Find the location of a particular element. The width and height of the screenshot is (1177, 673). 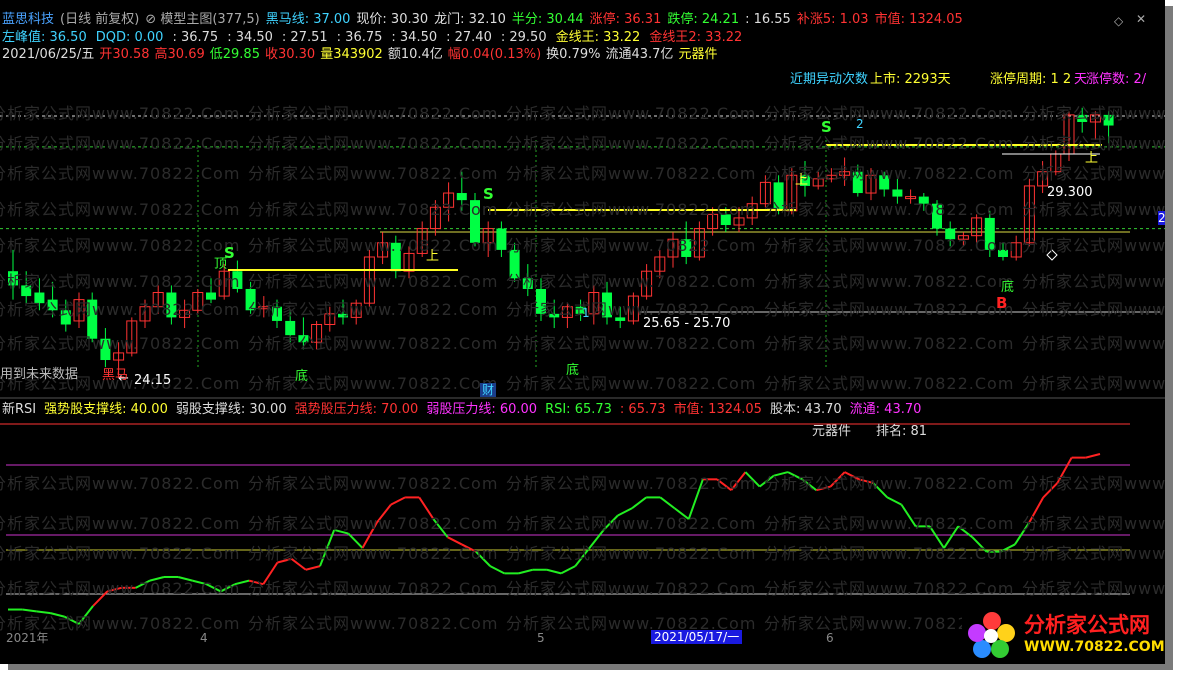

recent-move-label: 近期异动次数 is located at coordinates (829, 79).